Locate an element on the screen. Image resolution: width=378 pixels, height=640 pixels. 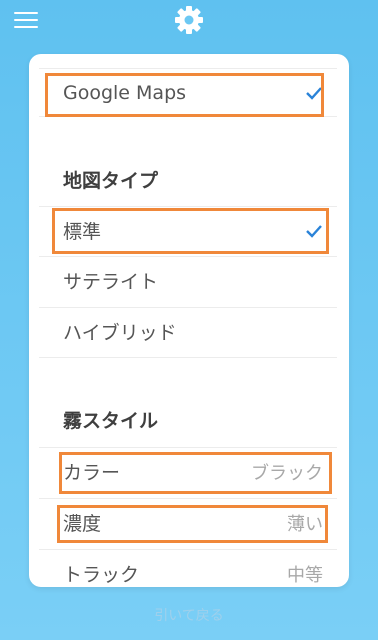
map-type-hybrid: ハイブリッド is located at coordinates (188, 331).